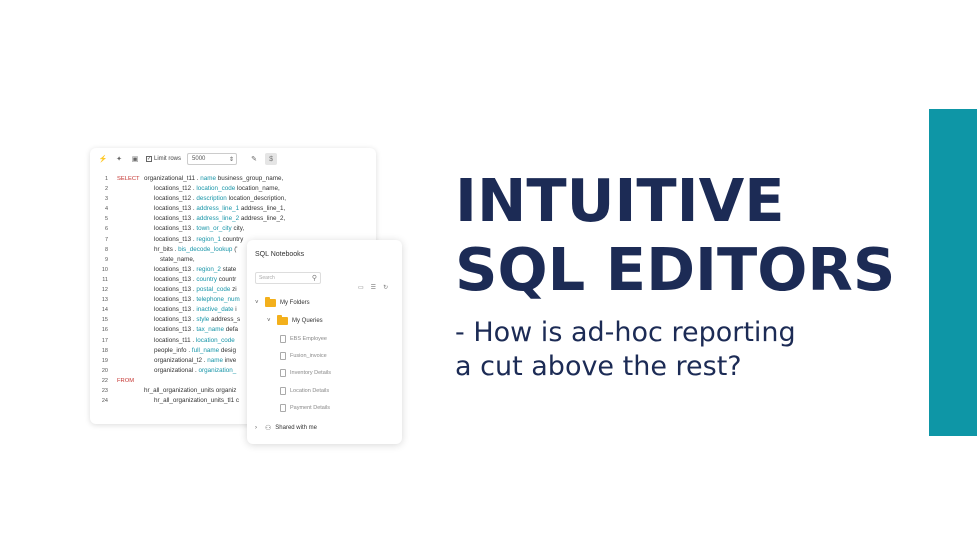  Describe the element at coordinates (296, 428) in the screenshot. I see `tree-label: Shared with me` at that location.